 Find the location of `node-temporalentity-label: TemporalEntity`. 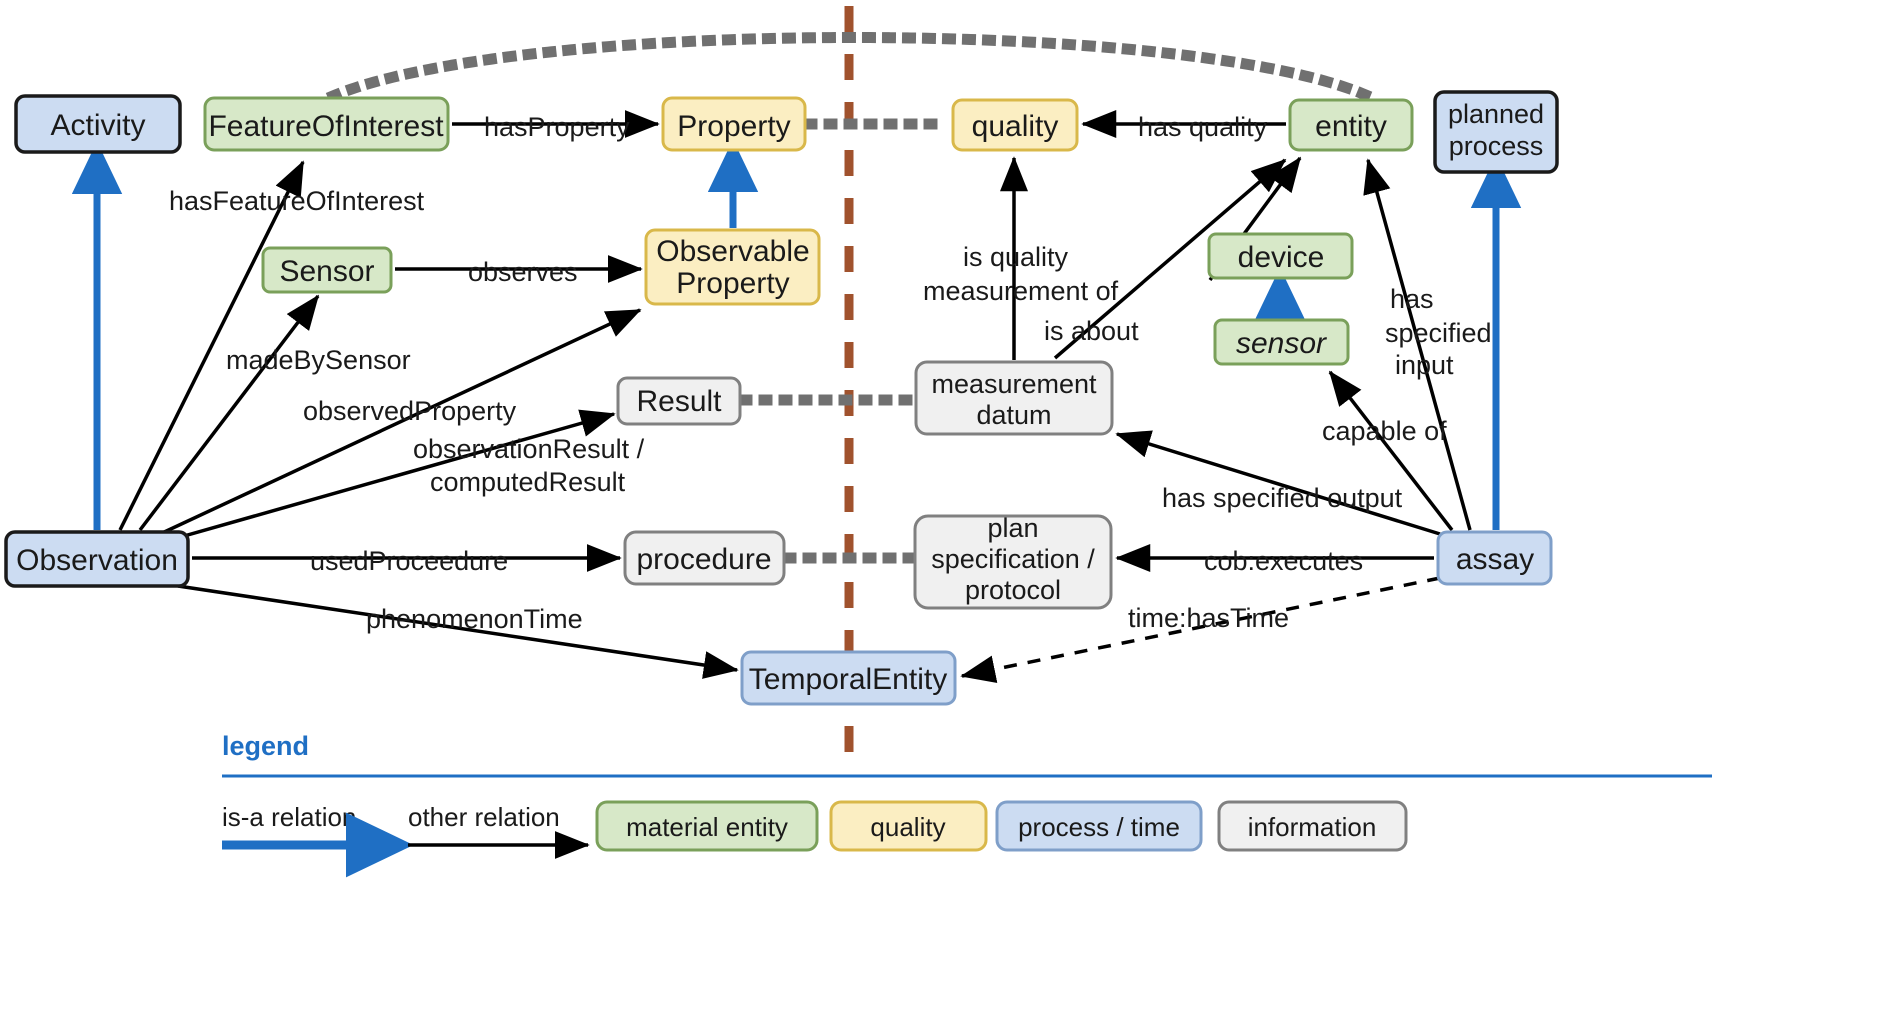

node-temporalentity-label: TemporalEntity is located at coordinates (848, 679).